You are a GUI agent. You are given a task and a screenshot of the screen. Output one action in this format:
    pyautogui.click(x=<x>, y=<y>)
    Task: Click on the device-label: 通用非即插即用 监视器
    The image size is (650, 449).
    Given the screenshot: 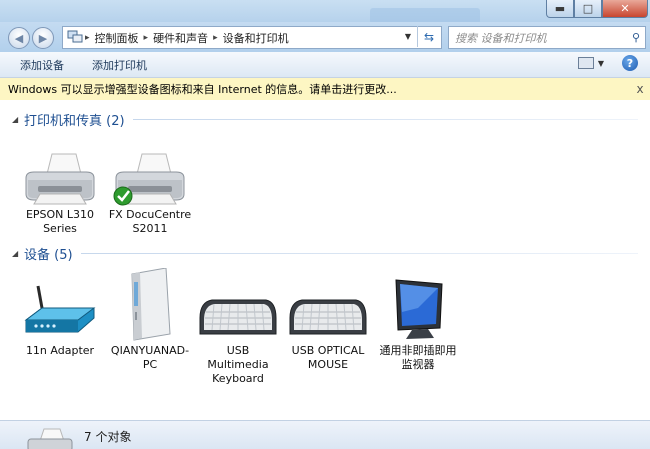 What is the action you would take?
    pyautogui.click(x=418, y=357)
    